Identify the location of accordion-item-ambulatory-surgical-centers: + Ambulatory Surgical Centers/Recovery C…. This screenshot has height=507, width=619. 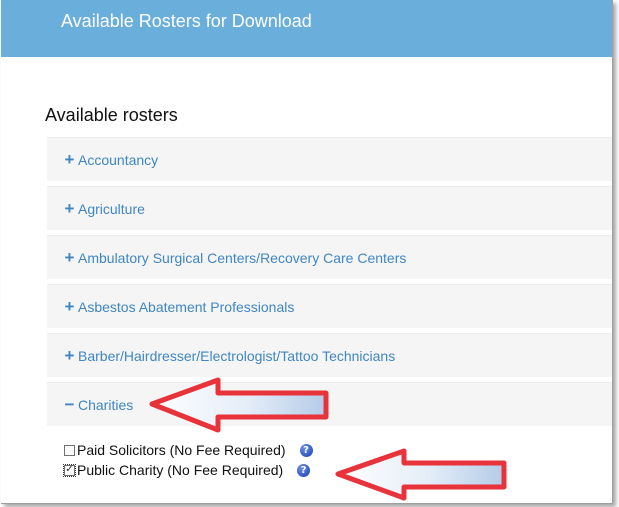
(329, 257).